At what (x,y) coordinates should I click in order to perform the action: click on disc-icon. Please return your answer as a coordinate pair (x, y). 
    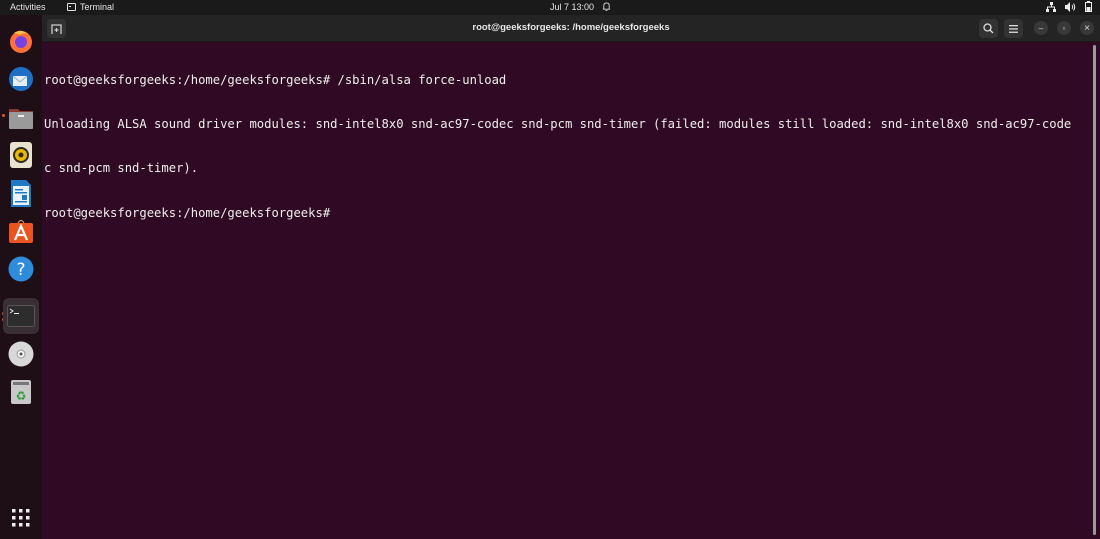
    Looking at the image, I should click on (21, 354).